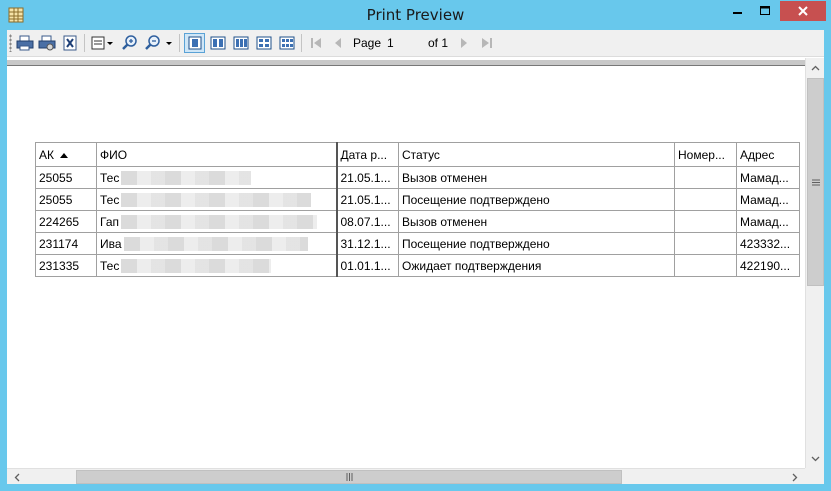 The image size is (831, 491). What do you see at coordinates (66, 243) in the screenshot?
I see `cell-ak: 231174` at bounding box center [66, 243].